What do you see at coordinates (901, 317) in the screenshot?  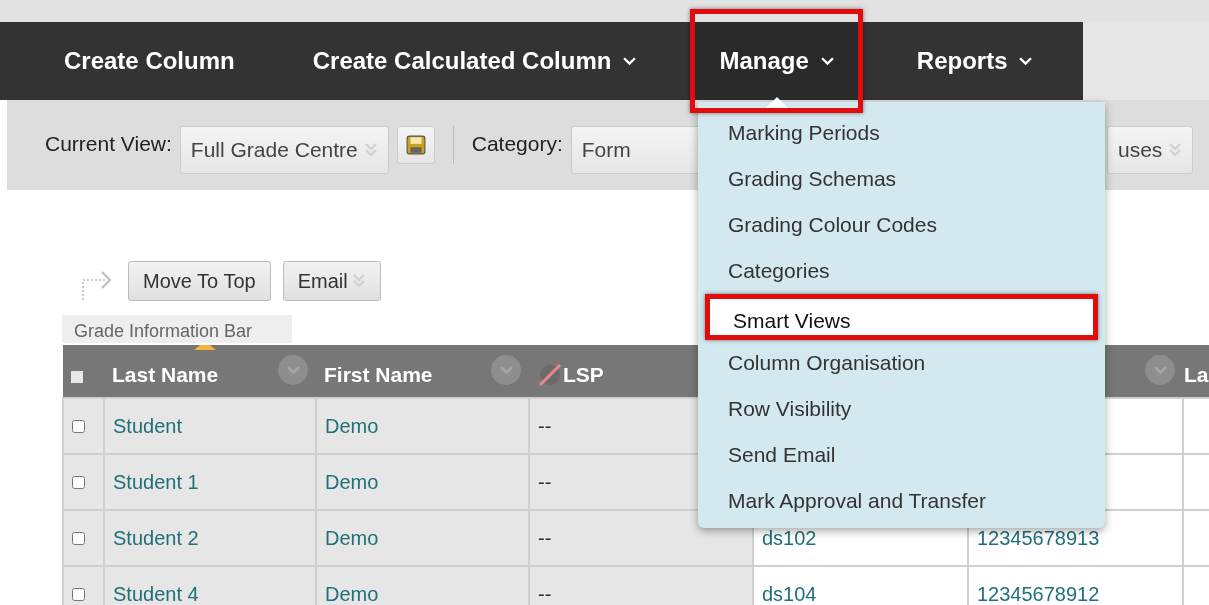 I see `menu-item: Smart Views` at bounding box center [901, 317].